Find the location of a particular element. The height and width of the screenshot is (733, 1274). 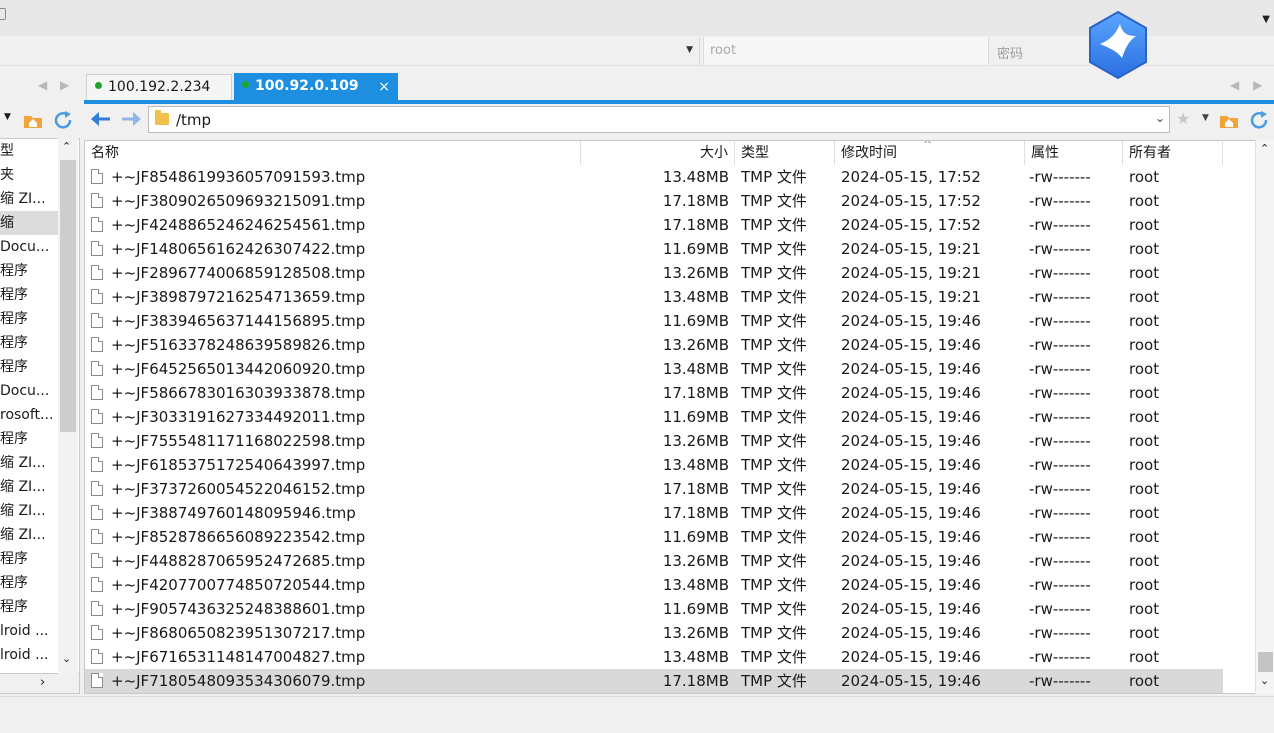

left-refresh-icon is located at coordinates (63, 120).